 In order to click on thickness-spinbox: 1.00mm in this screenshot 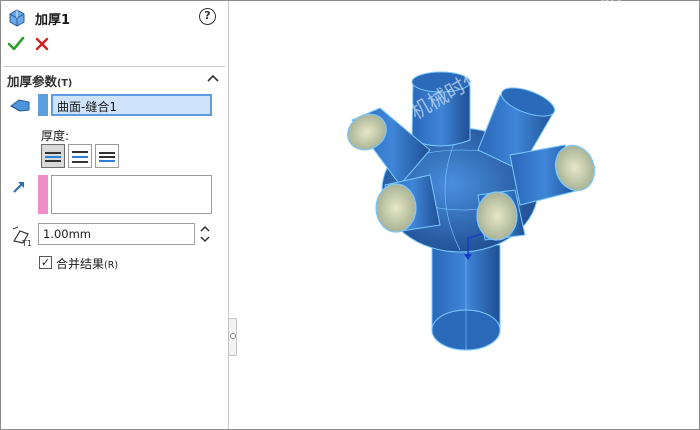, I will do `click(125, 234)`.